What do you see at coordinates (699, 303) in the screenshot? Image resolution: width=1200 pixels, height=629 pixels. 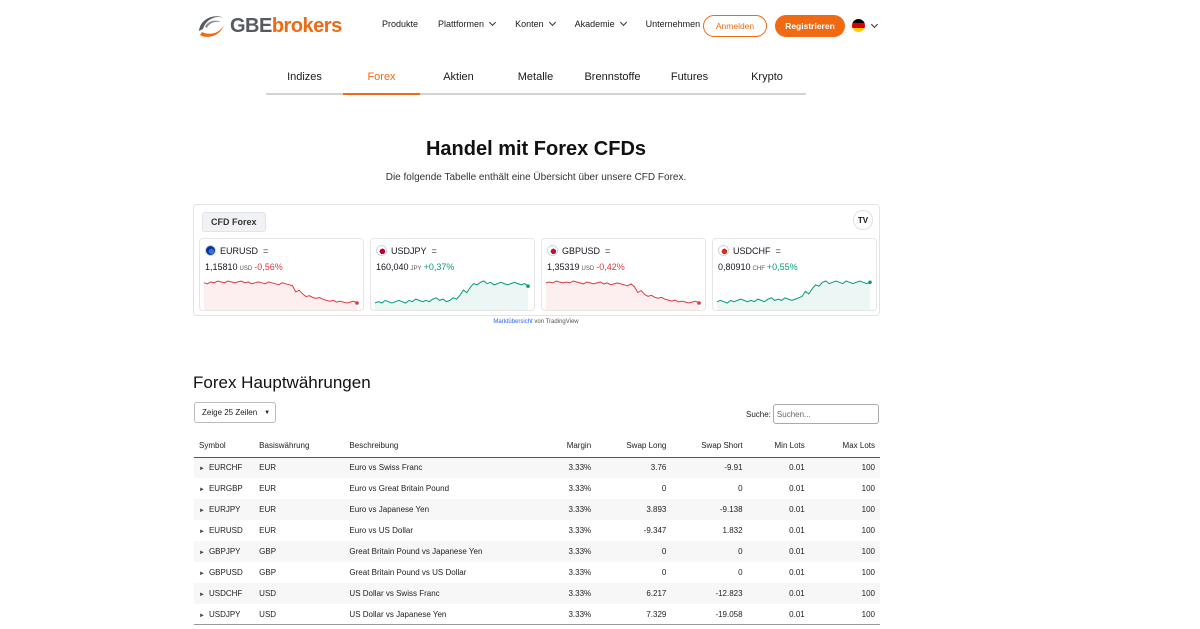 I see `sparkline-last-point` at bounding box center [699, 303].